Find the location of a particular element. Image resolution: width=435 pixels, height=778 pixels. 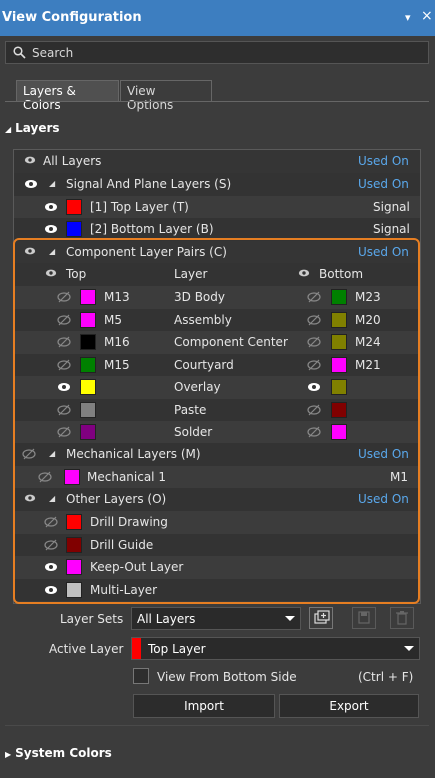

search-input is located at coordinates (222, 52).